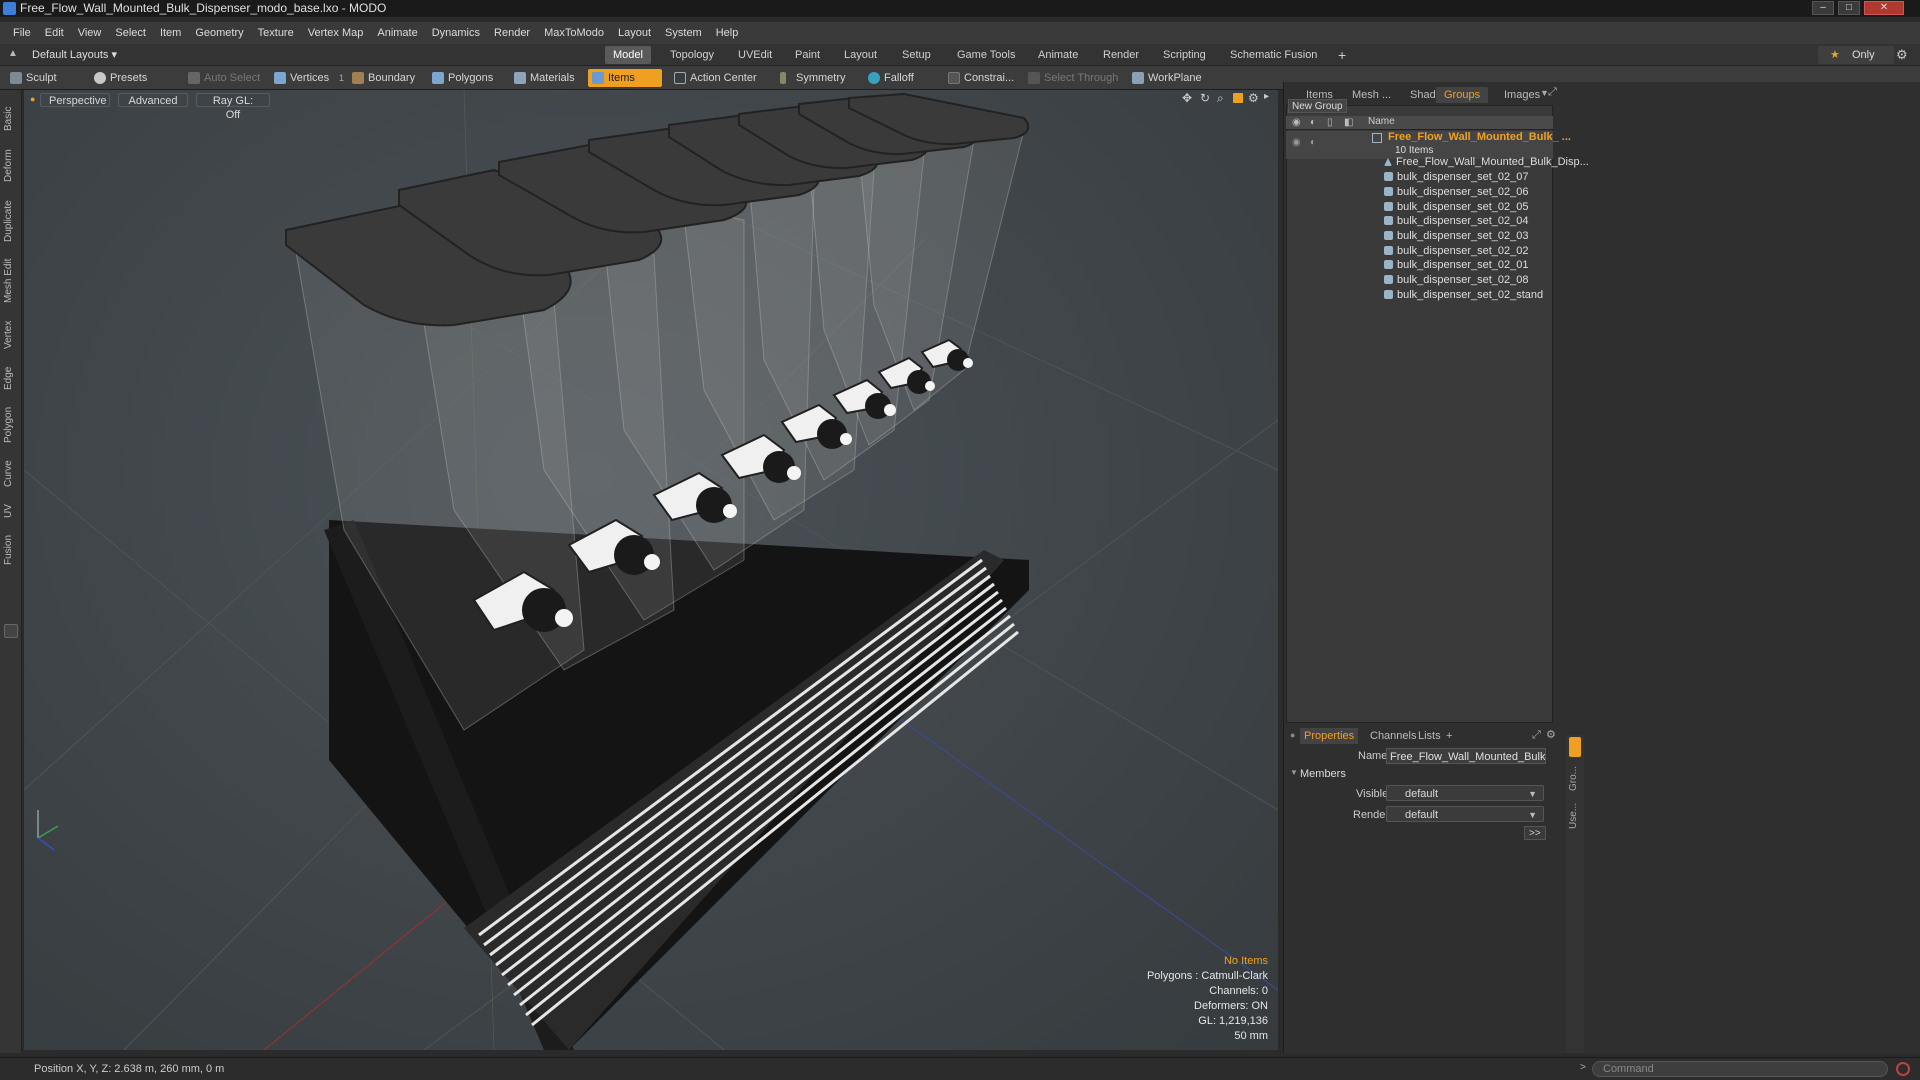 Image resolution: width=1920 pixels, height=1080 pixels. What do you see at coordinates (1429, 736) in the screenshot?
I see `tab-lists: Lists` at bounding box center [1429, 736].